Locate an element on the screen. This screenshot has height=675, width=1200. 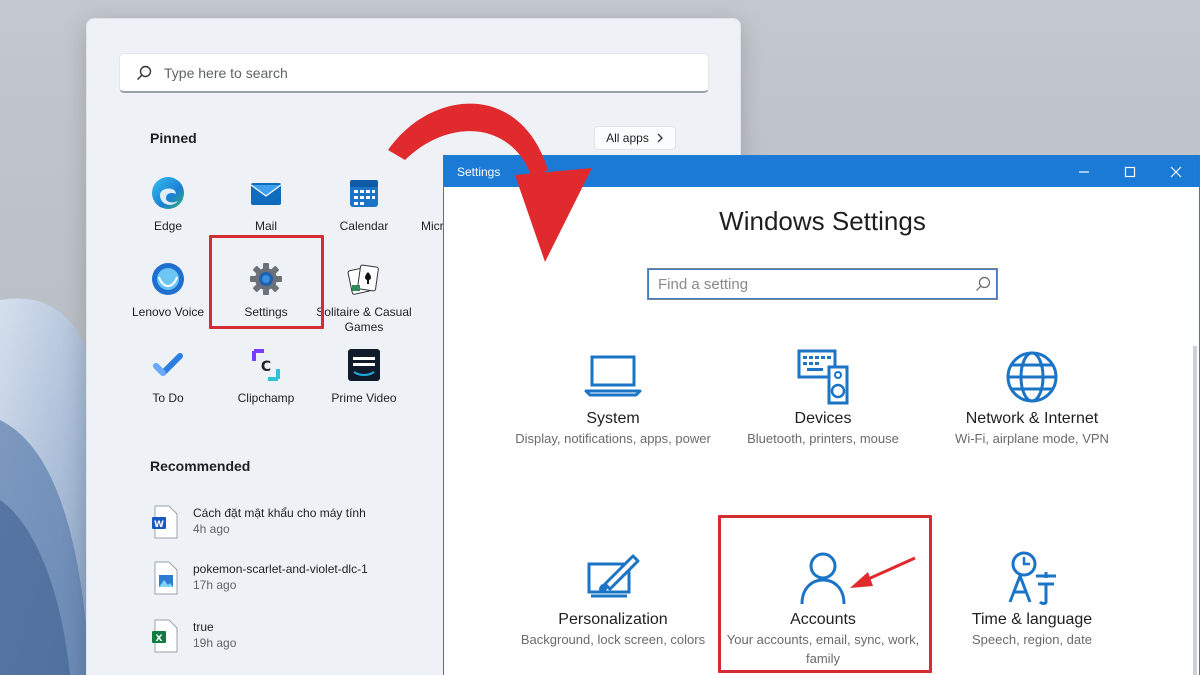
start-search-box is located at coordinates (414, 73).